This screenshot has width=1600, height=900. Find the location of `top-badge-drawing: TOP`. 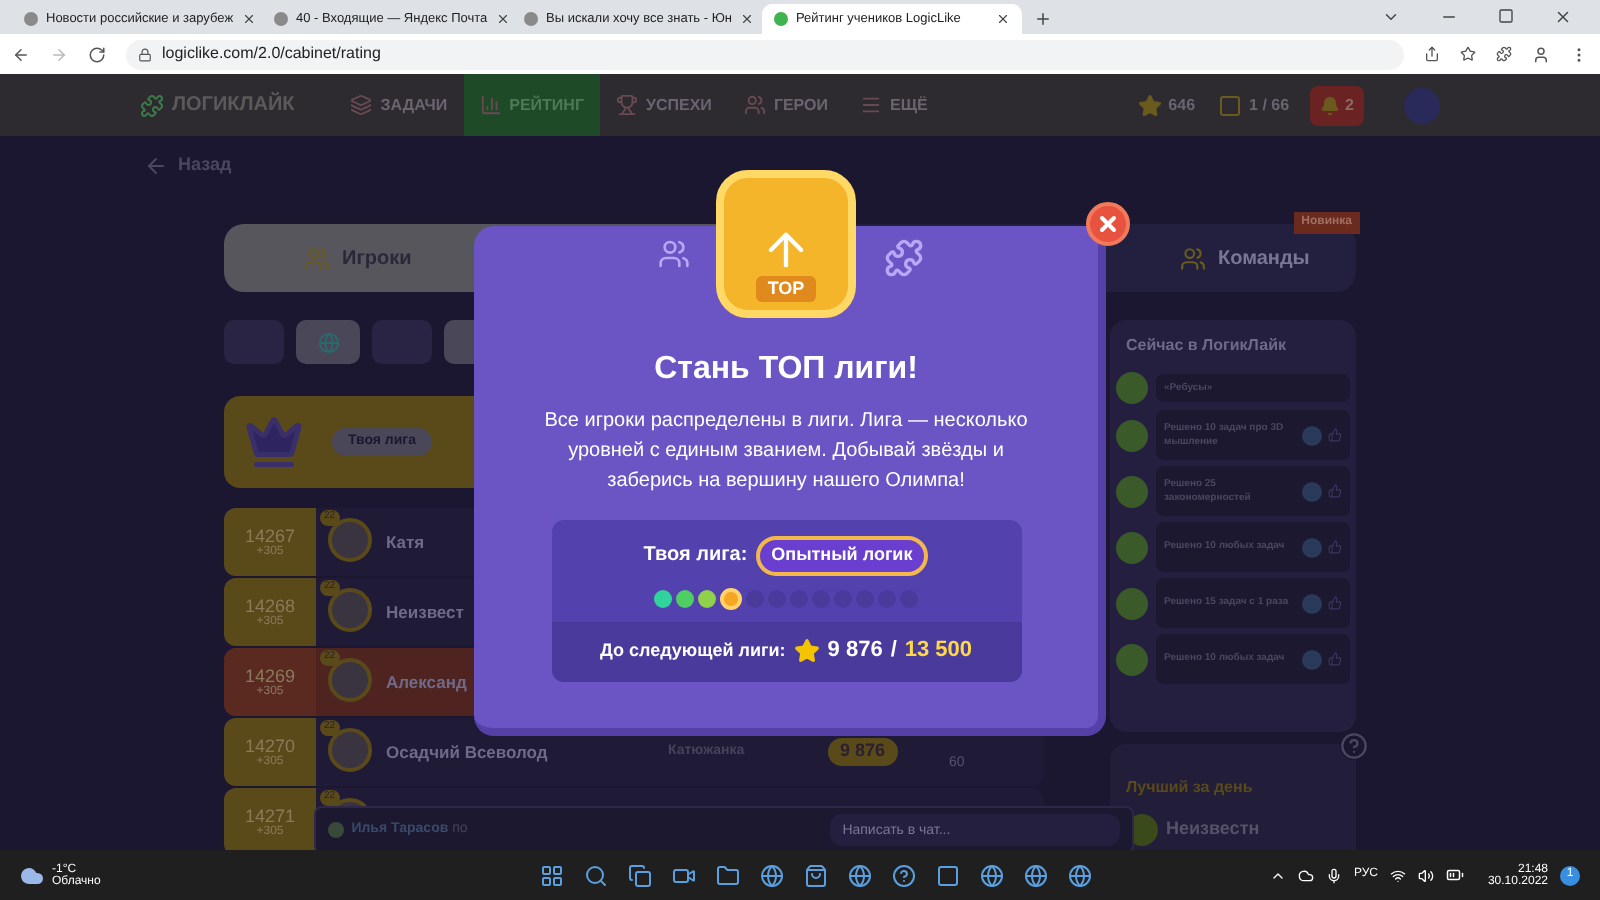

top-badge-drawing: TOP is located at coordinates (786, 244).